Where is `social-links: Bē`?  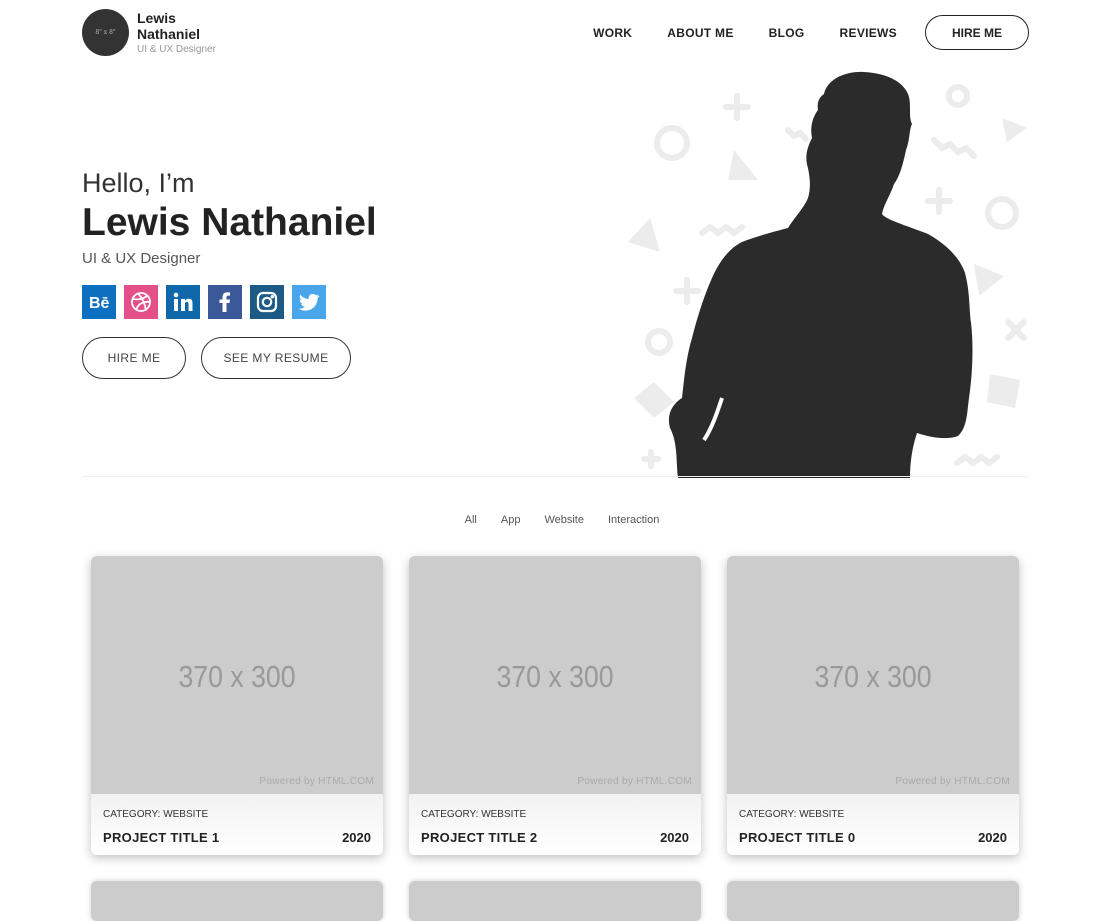
social-links: Bē is located at coordinates (208, 302).